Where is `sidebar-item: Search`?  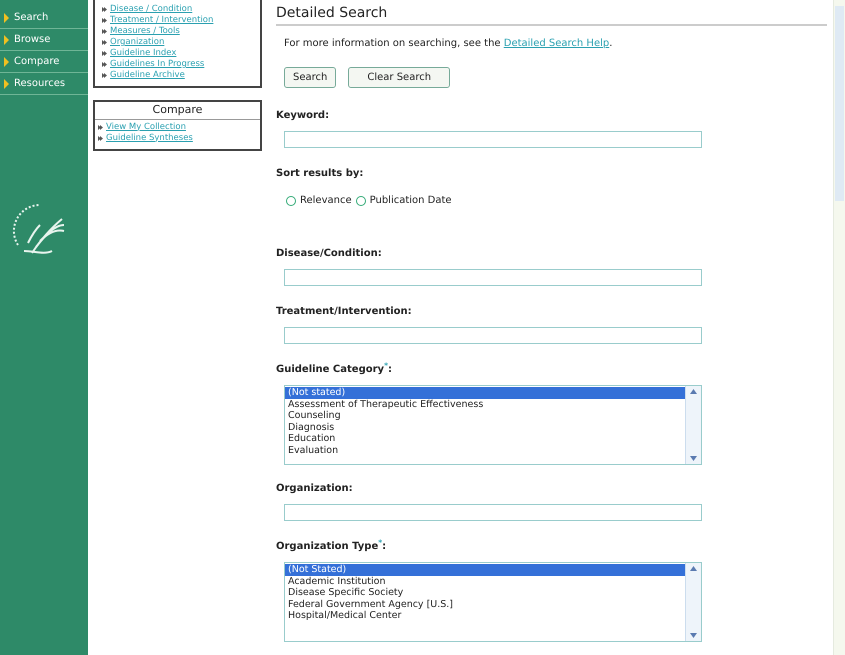 sidebar-item: Search is located at coordinates (44, 18).